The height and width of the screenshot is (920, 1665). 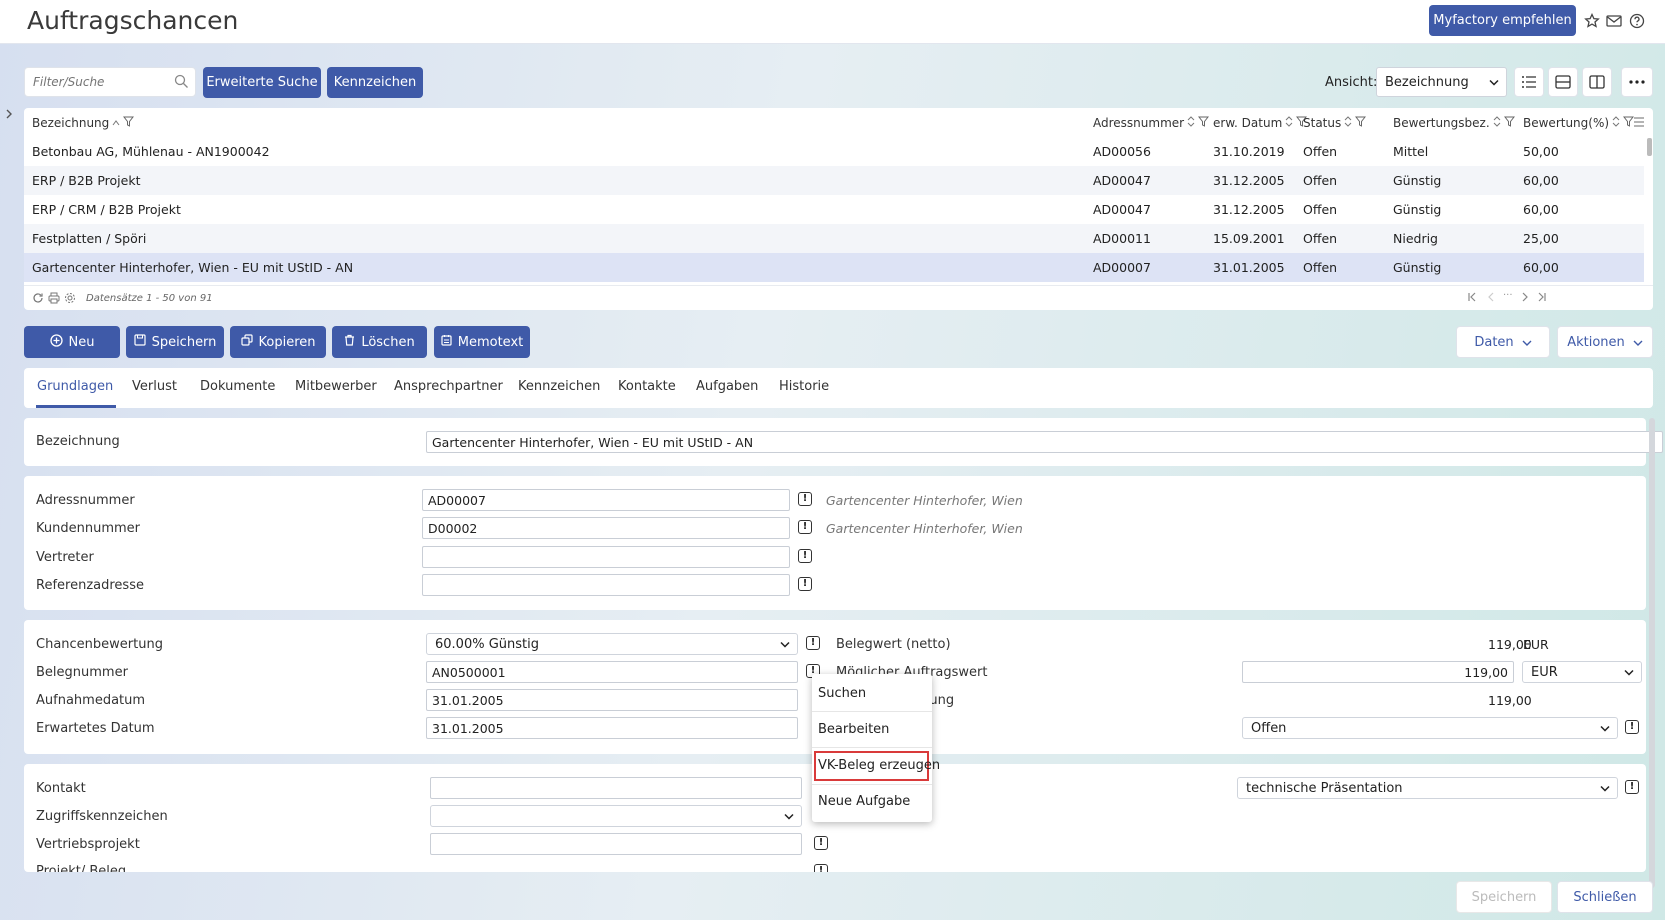 I want to click on referenzadresse-input, so click(x=606, y=585).